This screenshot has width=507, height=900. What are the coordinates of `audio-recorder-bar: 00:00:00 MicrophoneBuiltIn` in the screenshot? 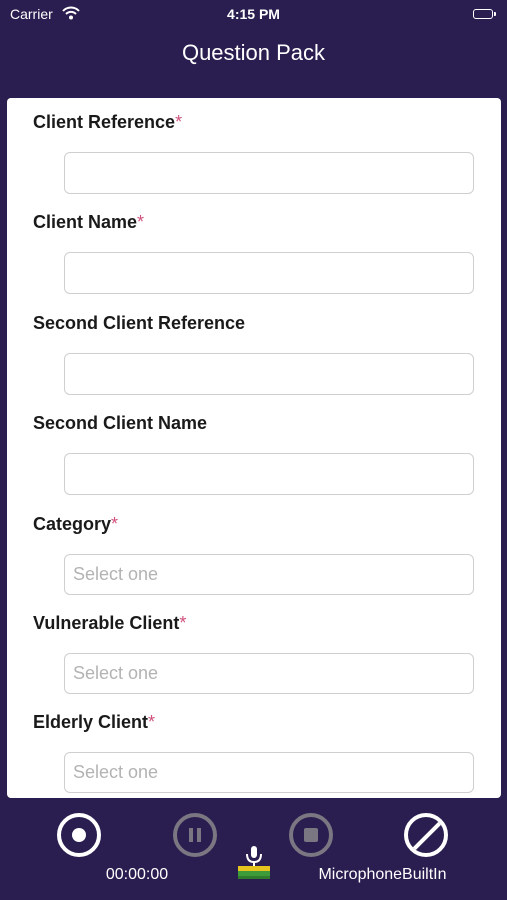 It's located at (253, 849).